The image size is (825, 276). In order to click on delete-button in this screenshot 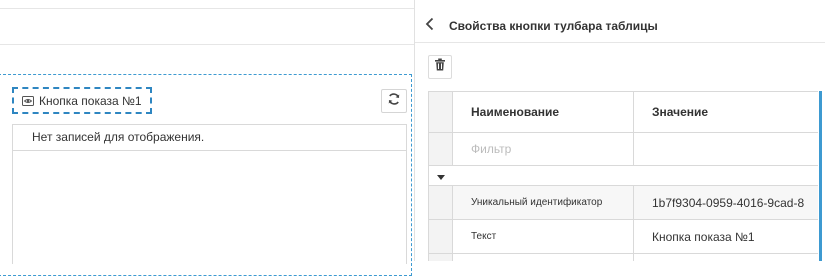, I will do `click(440, 67)`.